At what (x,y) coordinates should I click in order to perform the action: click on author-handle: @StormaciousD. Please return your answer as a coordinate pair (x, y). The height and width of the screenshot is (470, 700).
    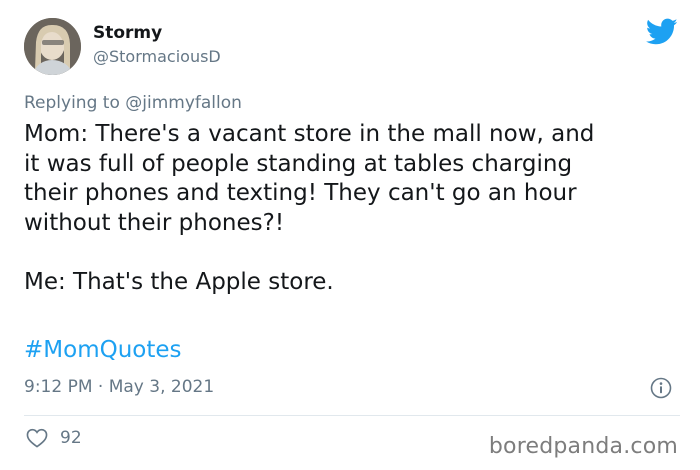
    Looking at the image, I should click on (157, 56).